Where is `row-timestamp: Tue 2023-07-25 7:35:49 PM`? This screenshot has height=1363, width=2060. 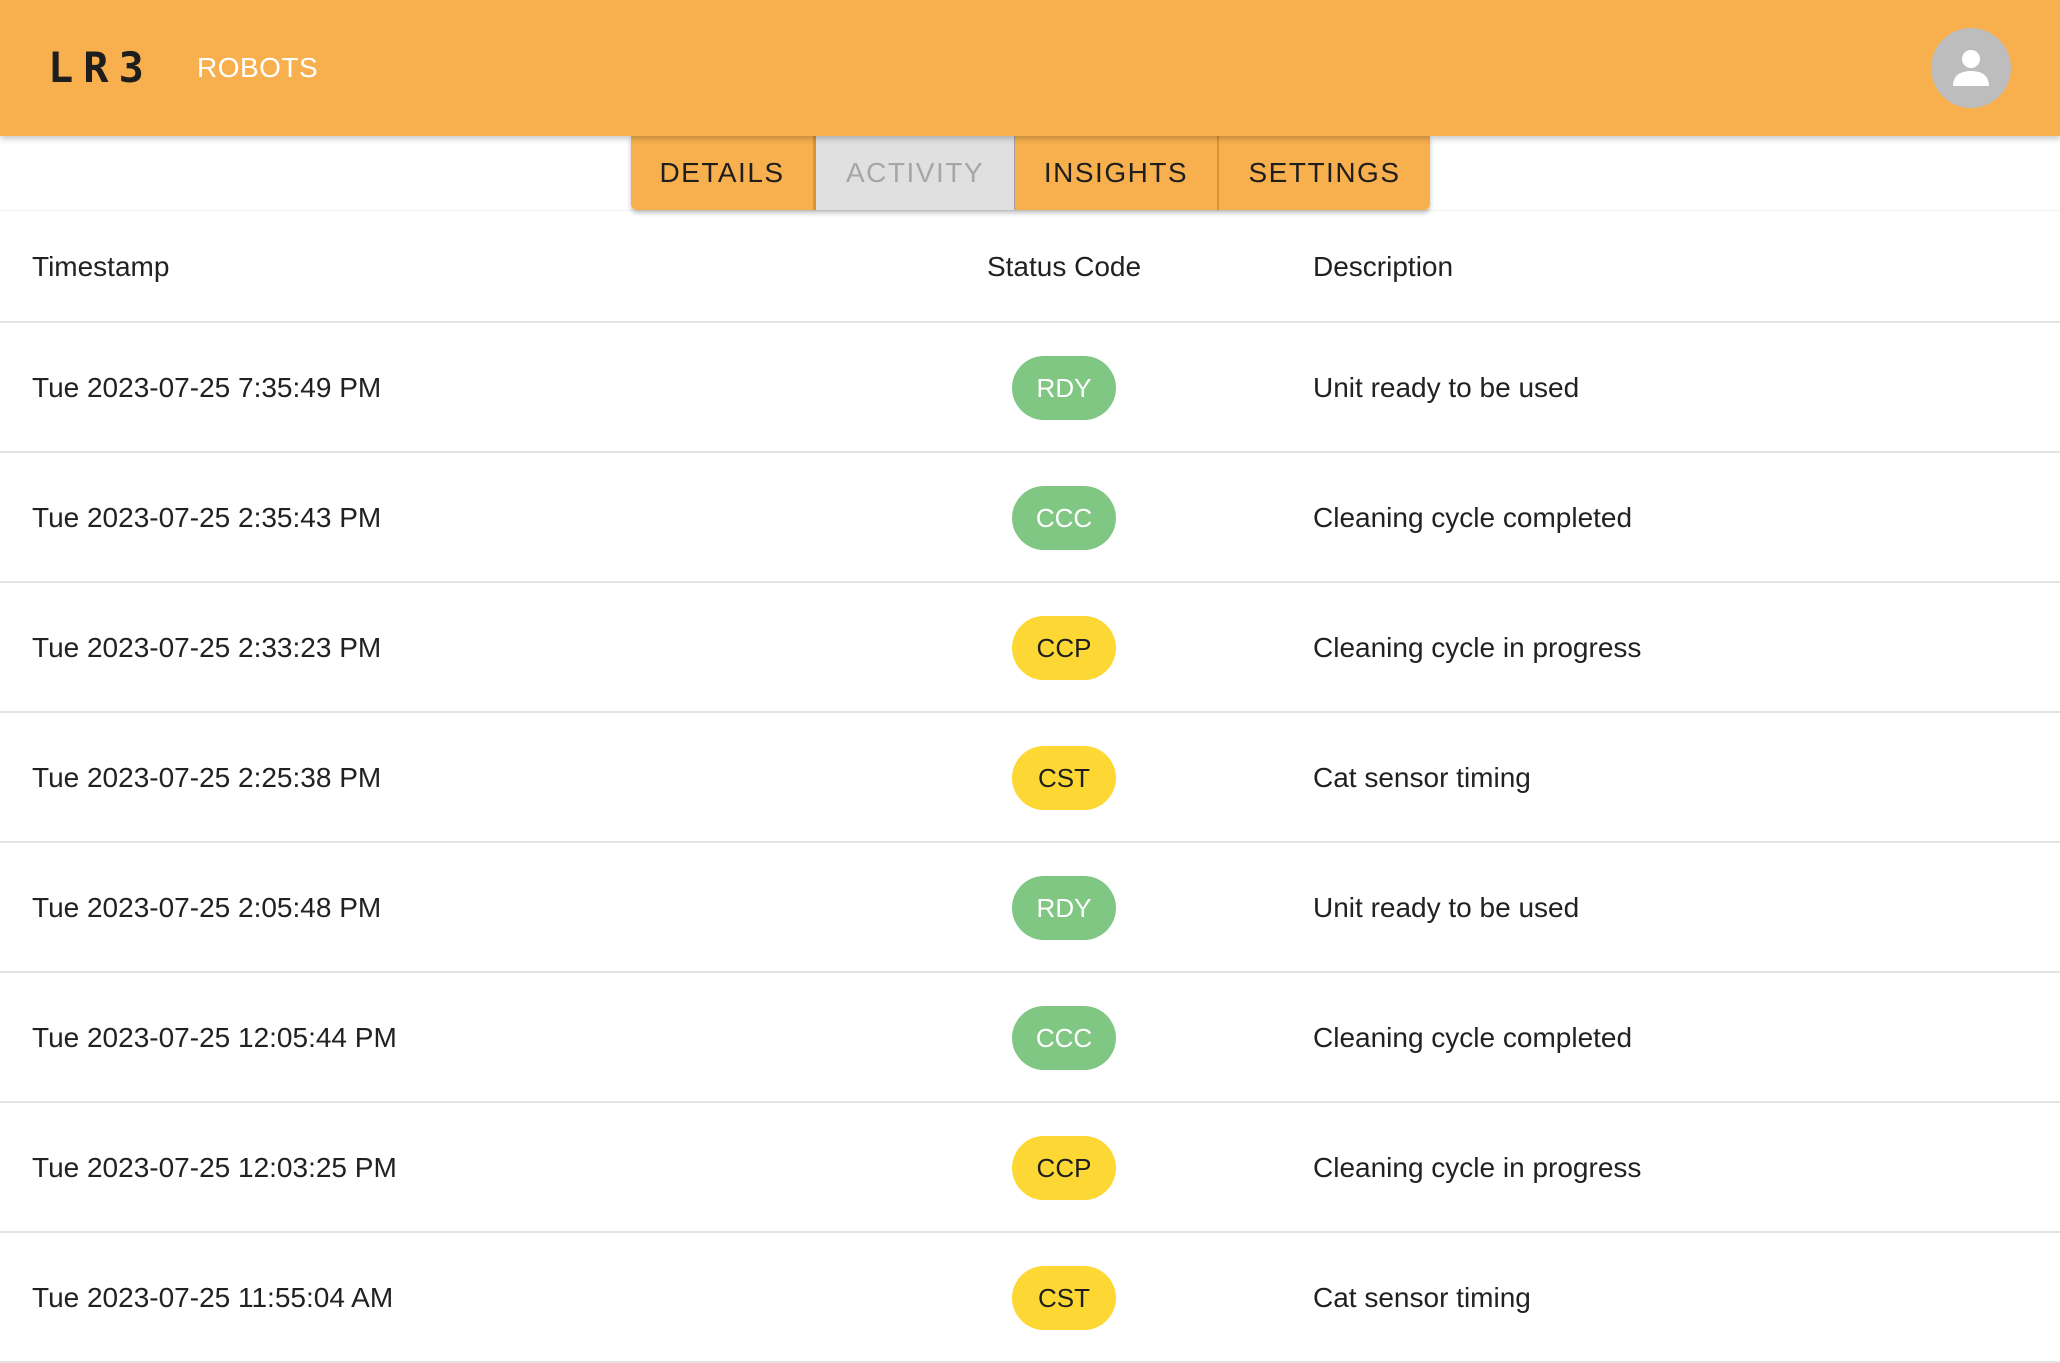
row-timestamp: Tue 2023-07-25 7:35:49 PM is located at coordinates (207, 387).